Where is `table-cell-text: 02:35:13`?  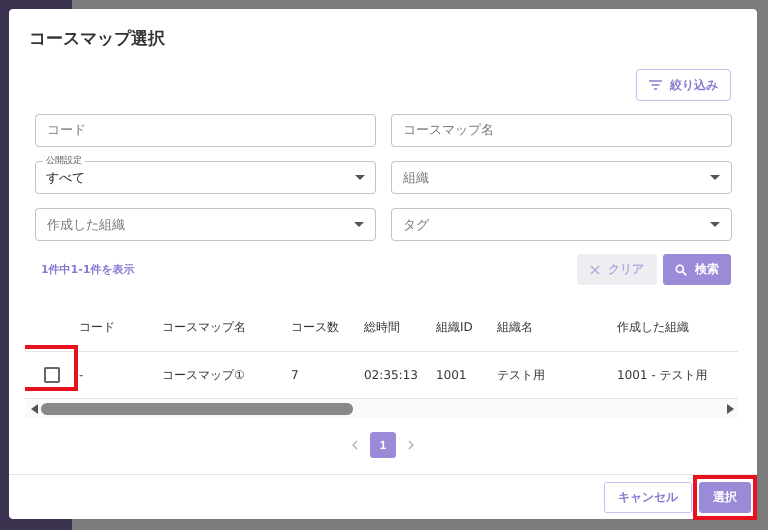 table-cell-text: 02:35:13 is located at coordinates (391, 375).